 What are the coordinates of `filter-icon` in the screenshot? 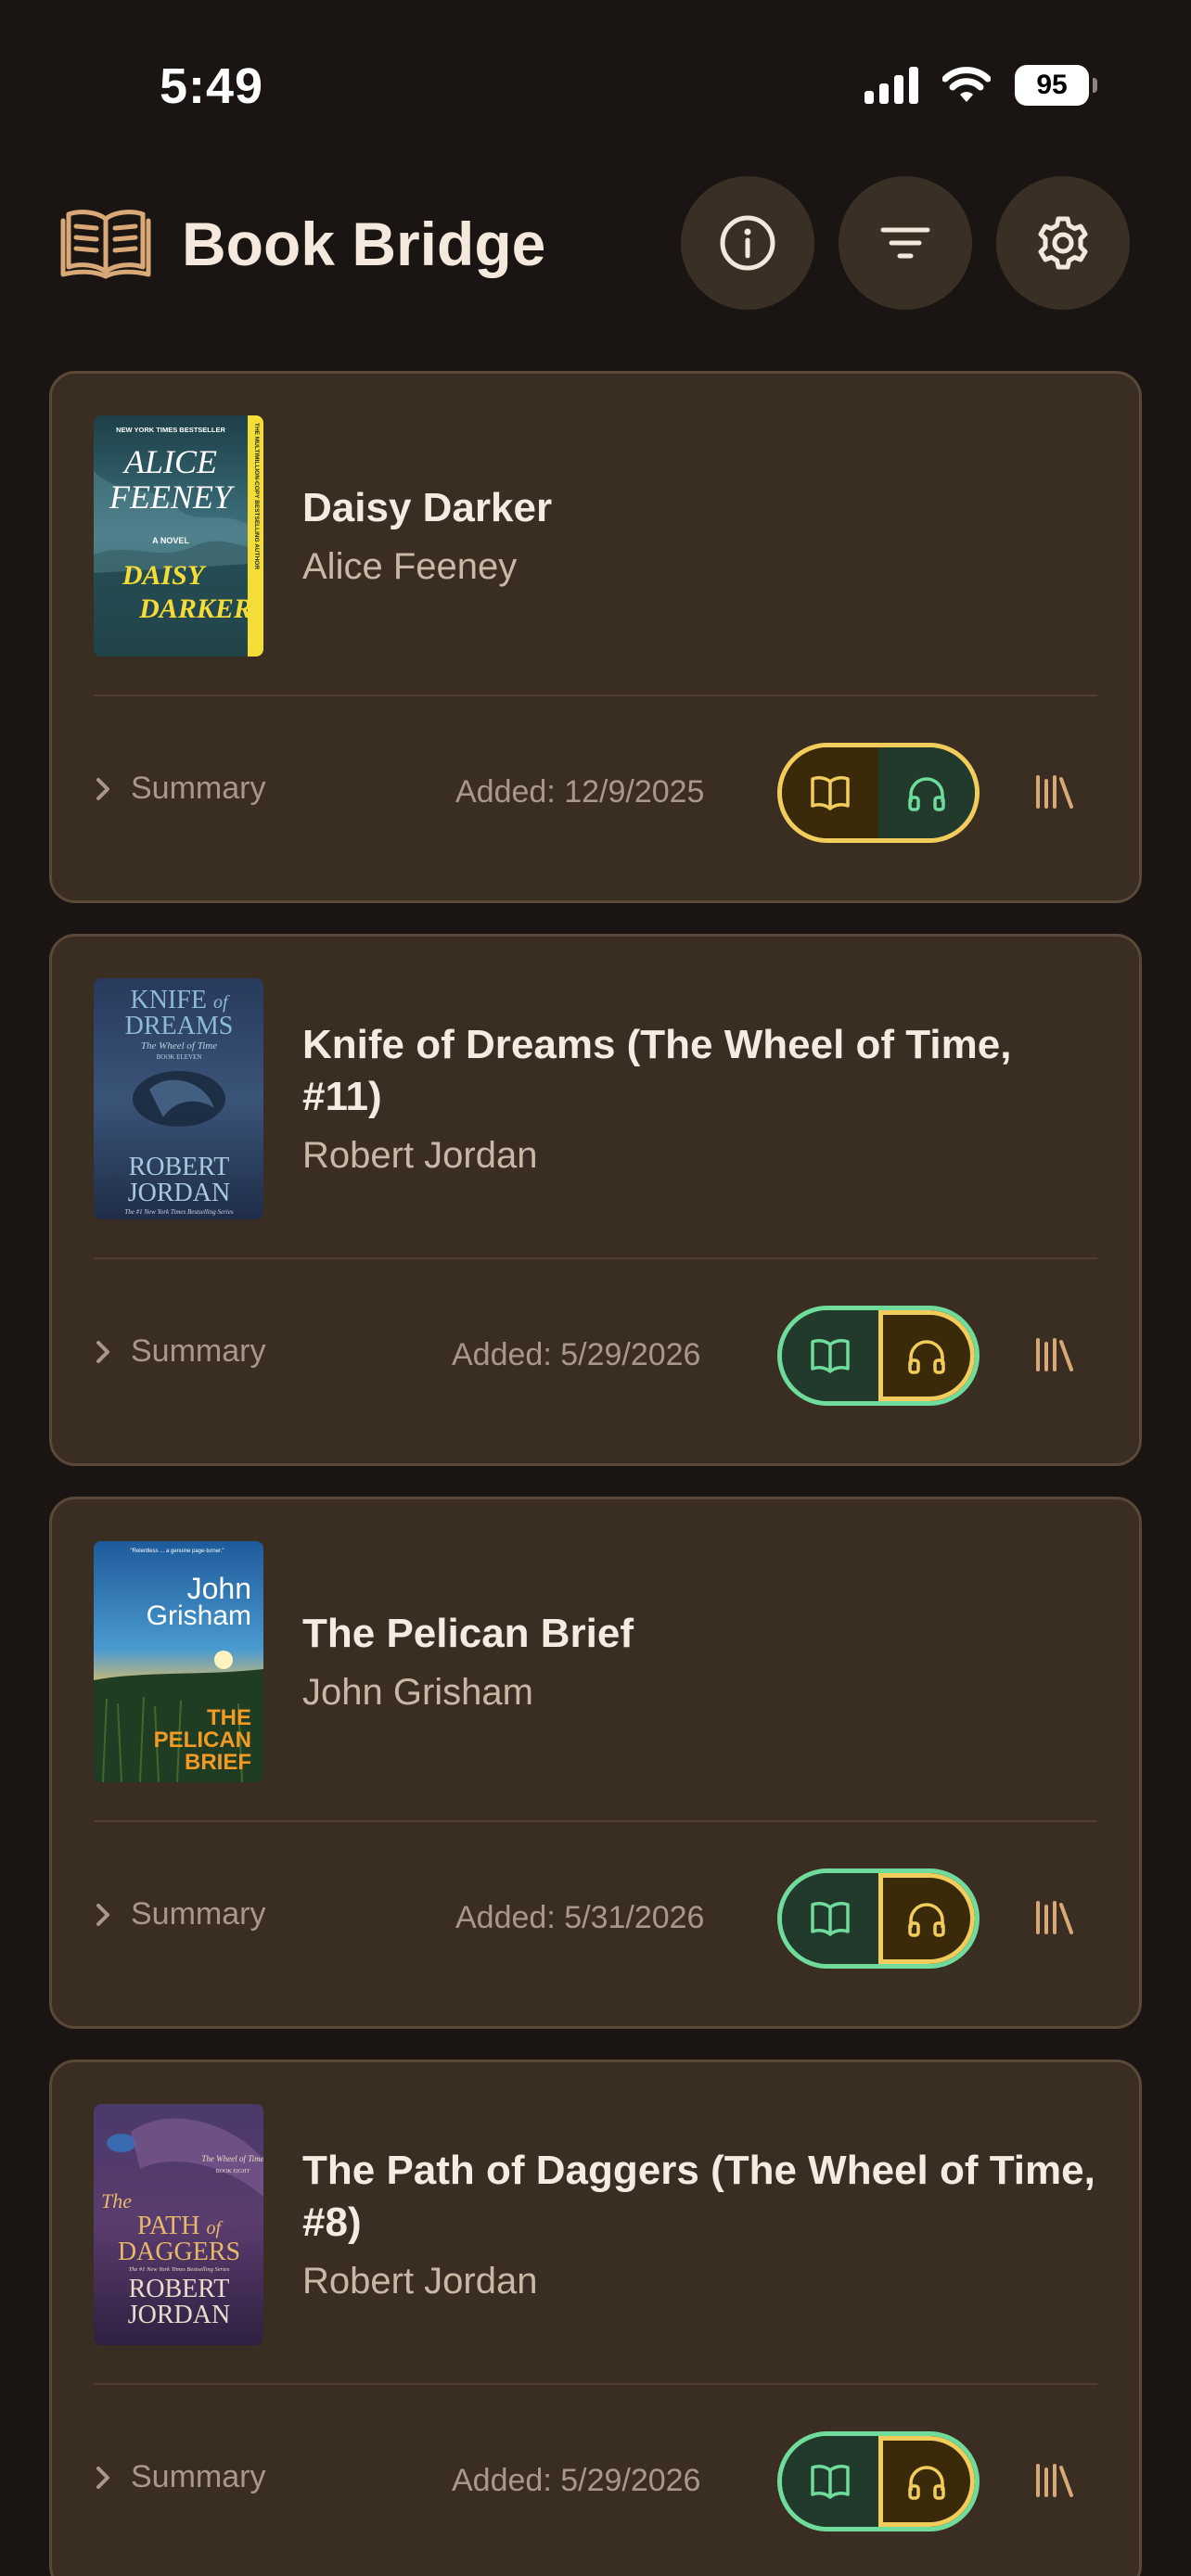 It's located at (905, 243).